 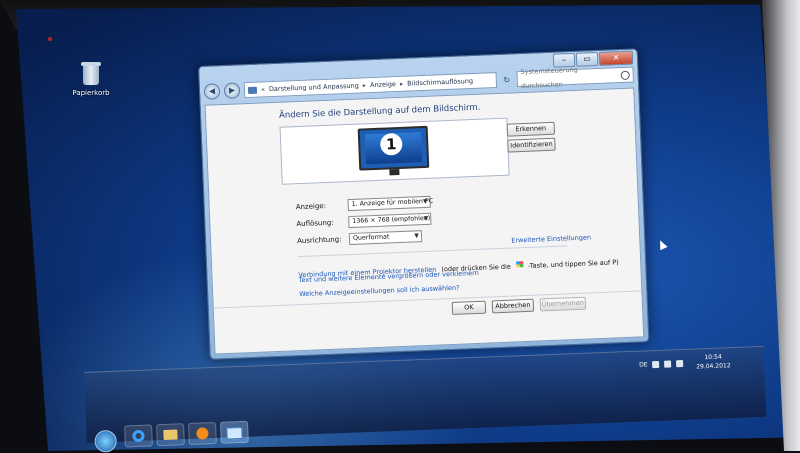 What do you see at coordinates (263, 89) in the screenshot?
I see `breadcrumb-prefix: «` at bounding box center [263, 89].